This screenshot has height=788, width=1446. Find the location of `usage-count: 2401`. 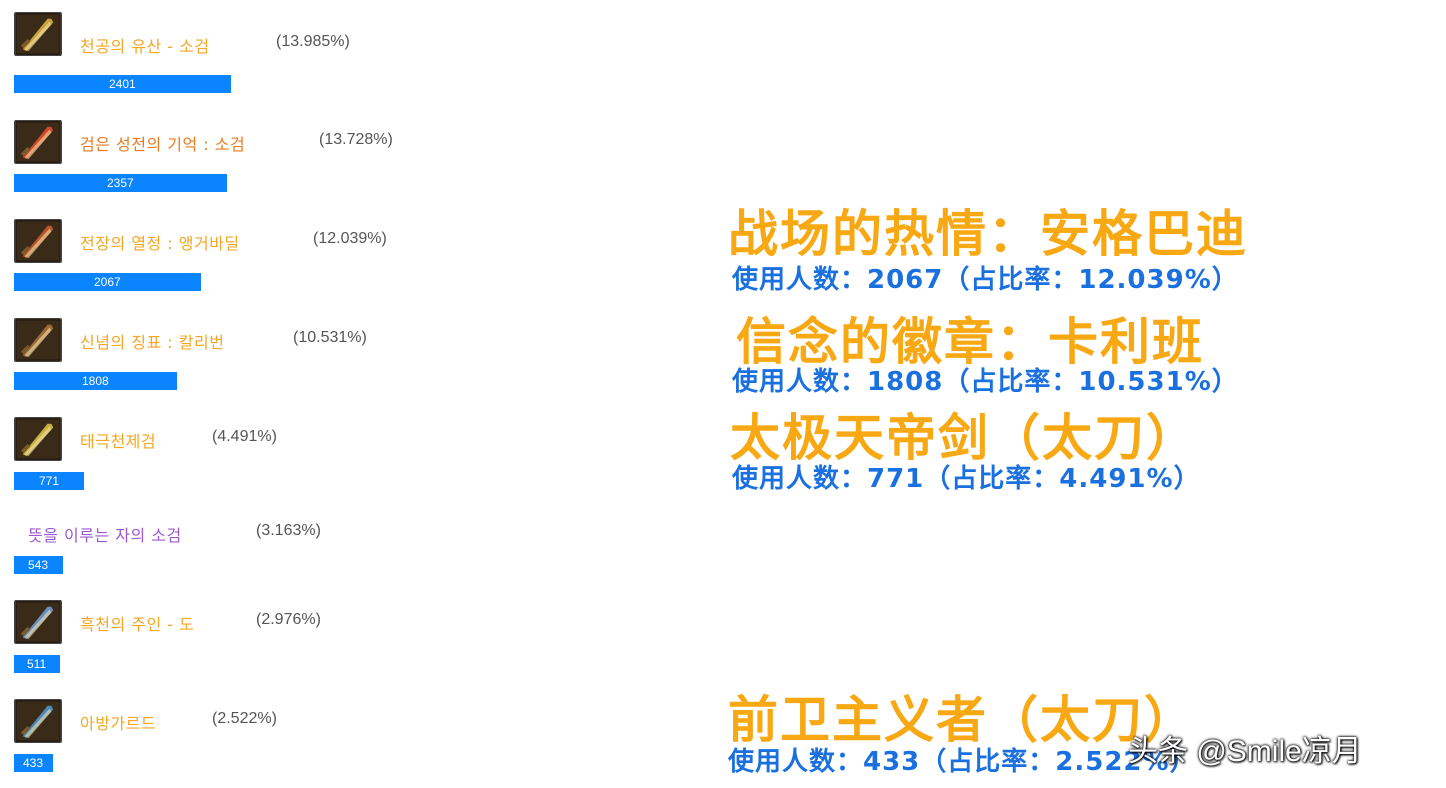

usage-count: 2401 is located at coordinates (122, 84).